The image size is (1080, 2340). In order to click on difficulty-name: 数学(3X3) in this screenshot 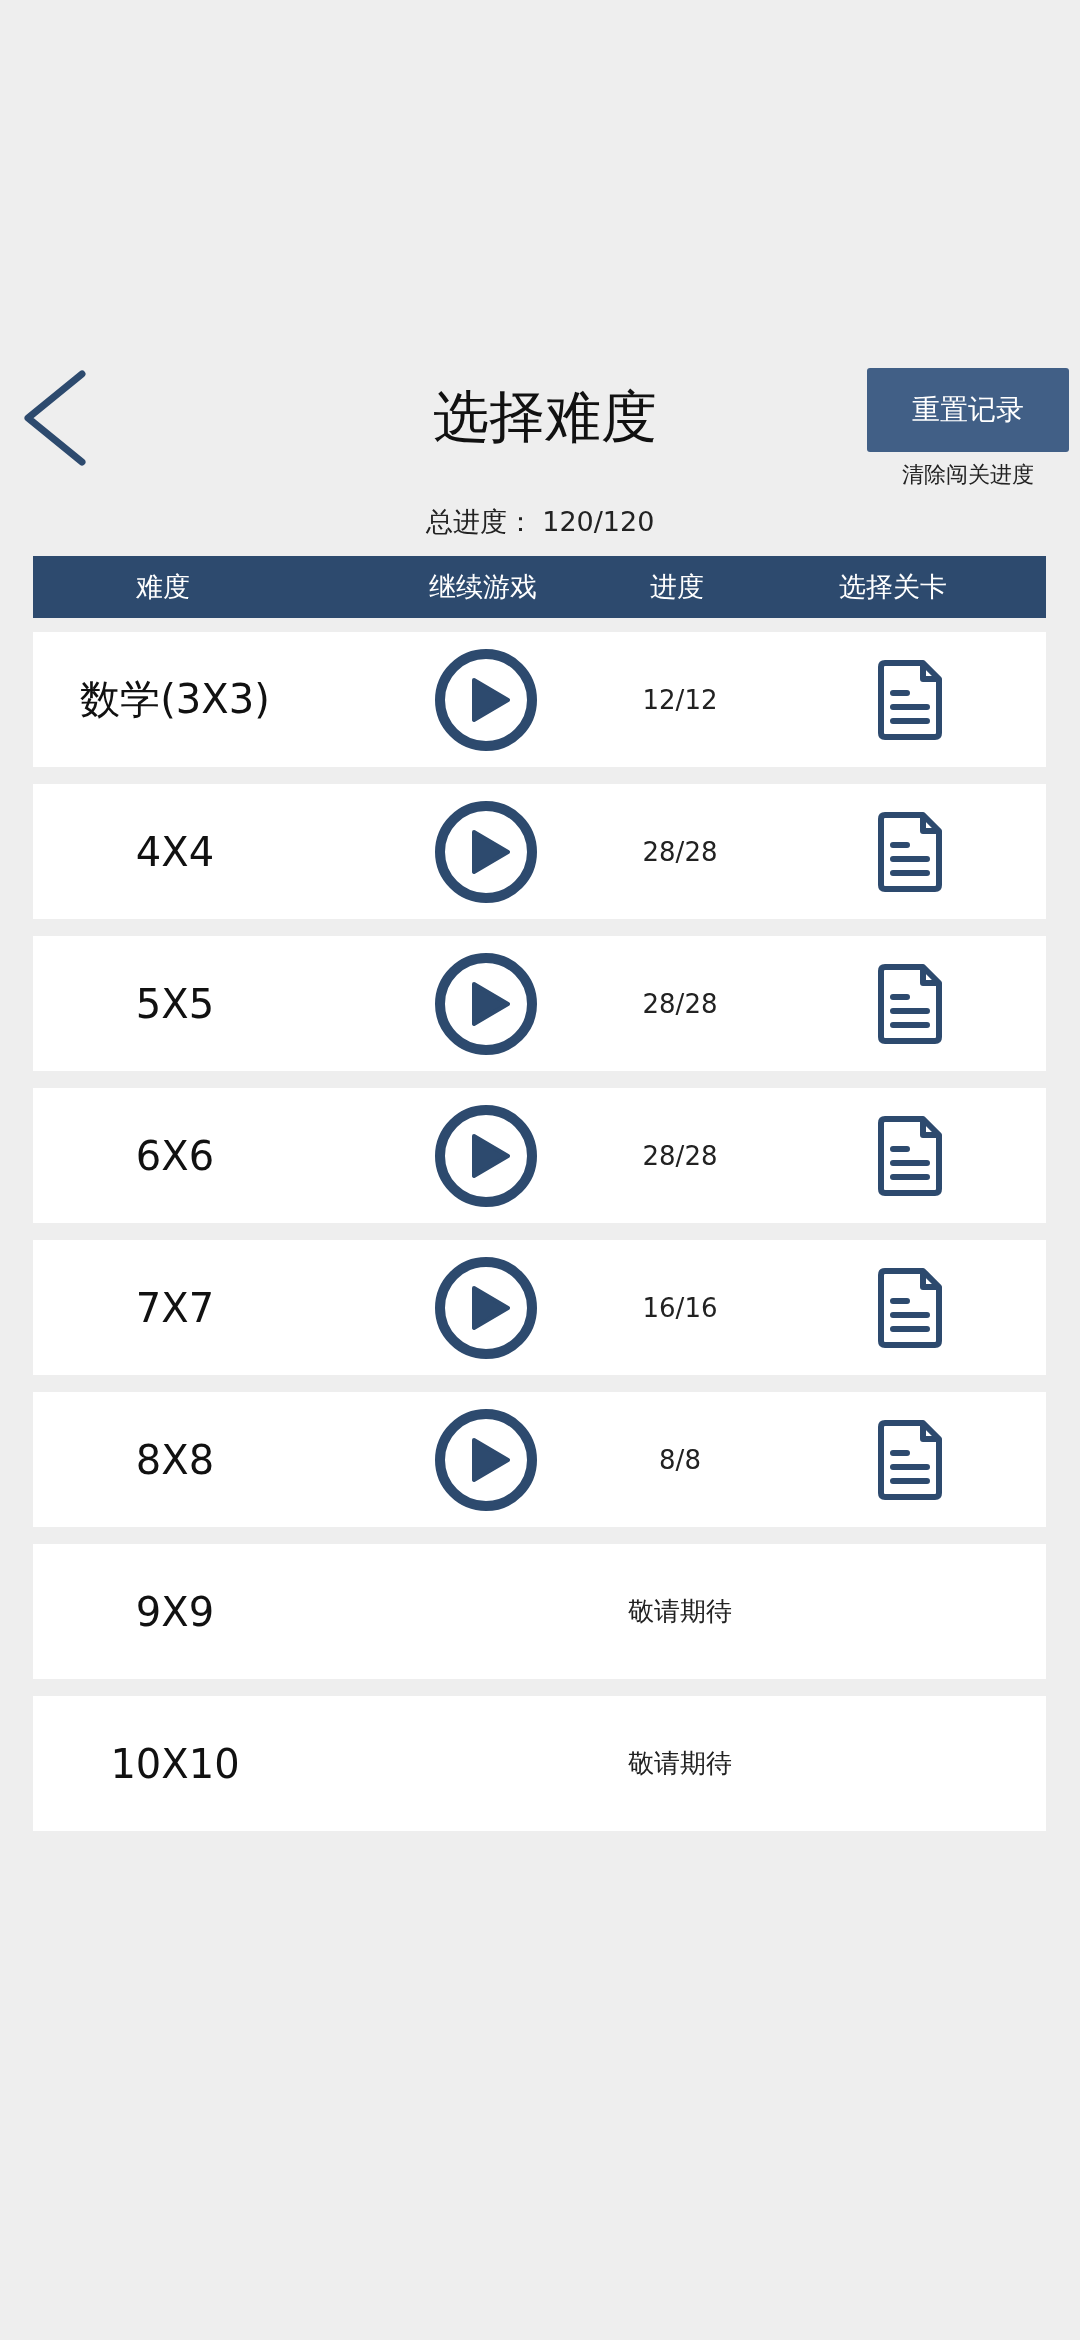, I will do `click(175, 699)`.